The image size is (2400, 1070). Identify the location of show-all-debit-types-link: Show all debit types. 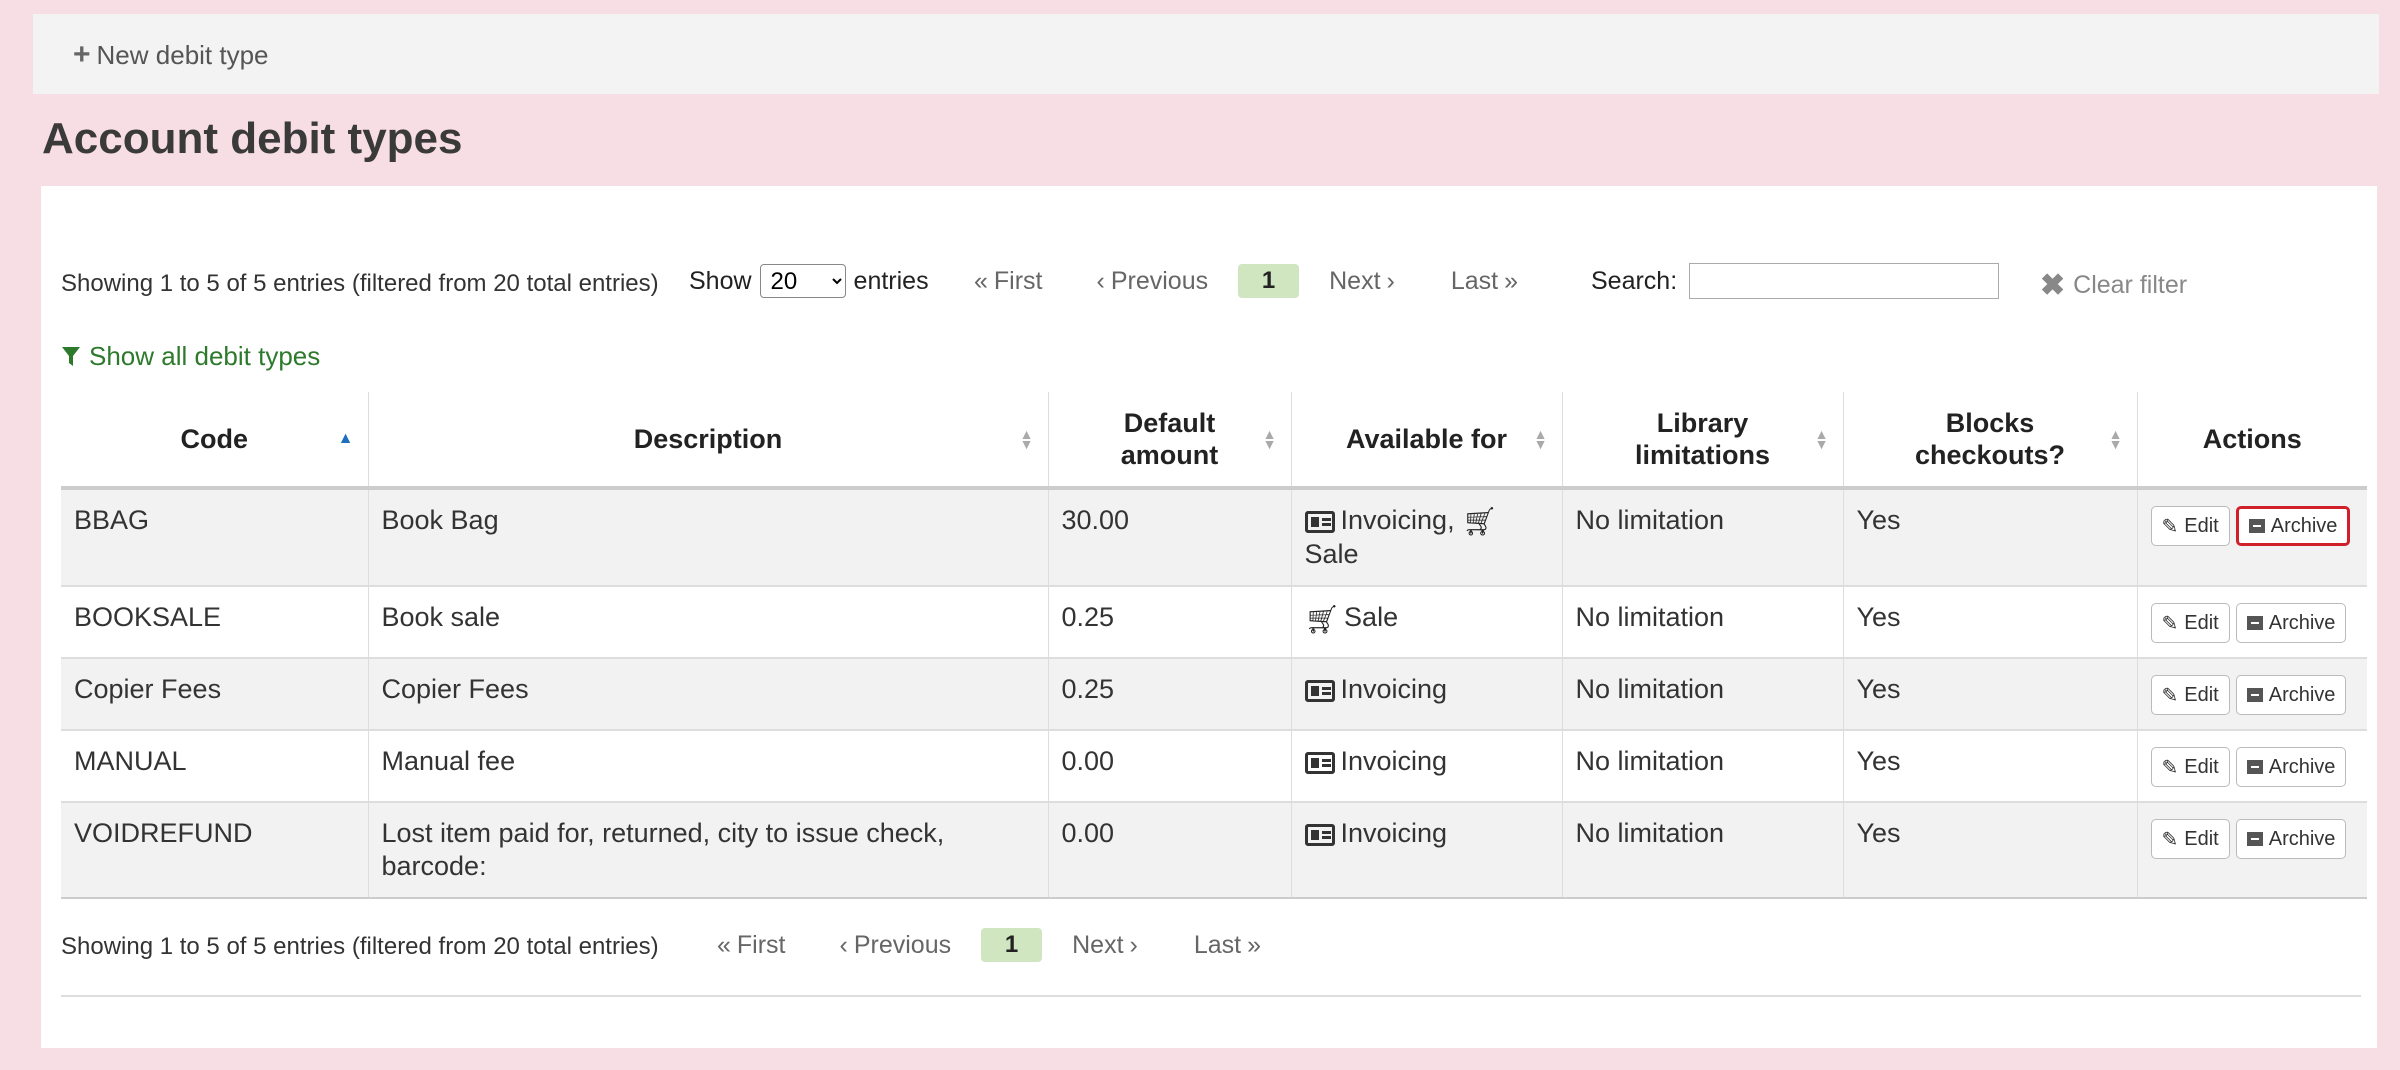
(190, 356).